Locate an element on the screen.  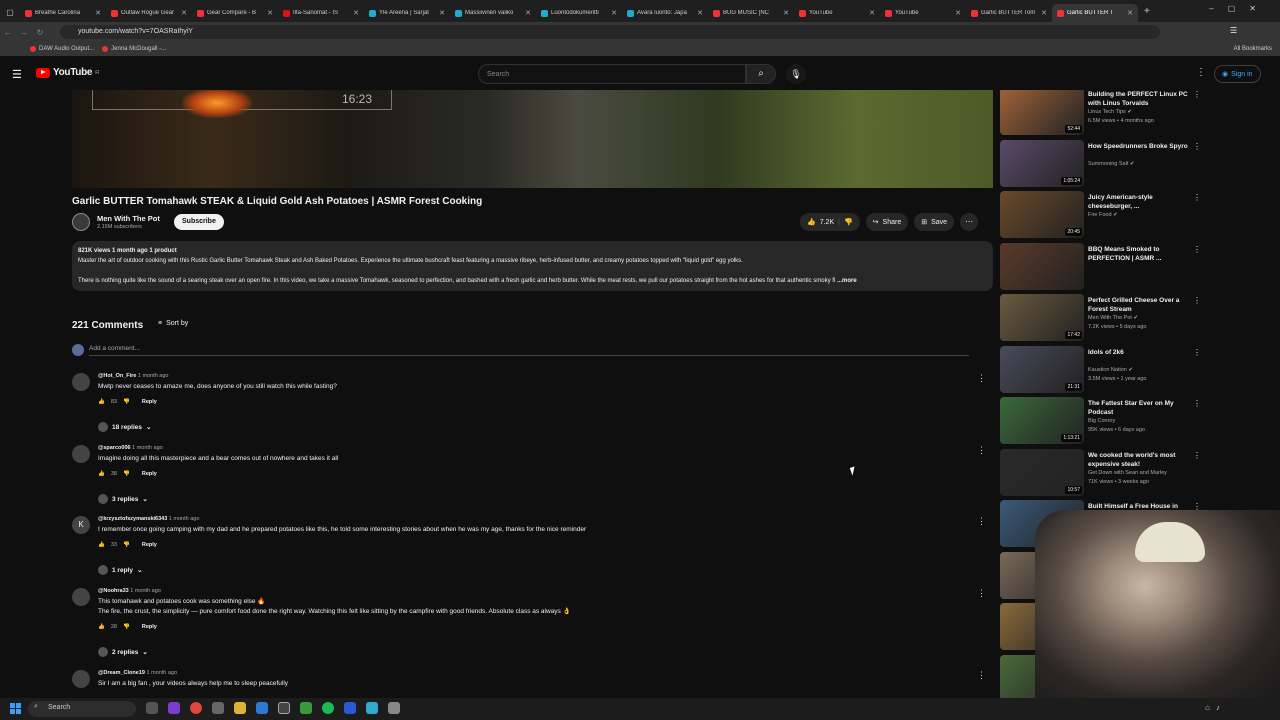
like-count: 7.2K is located at coordinates (827, 222).